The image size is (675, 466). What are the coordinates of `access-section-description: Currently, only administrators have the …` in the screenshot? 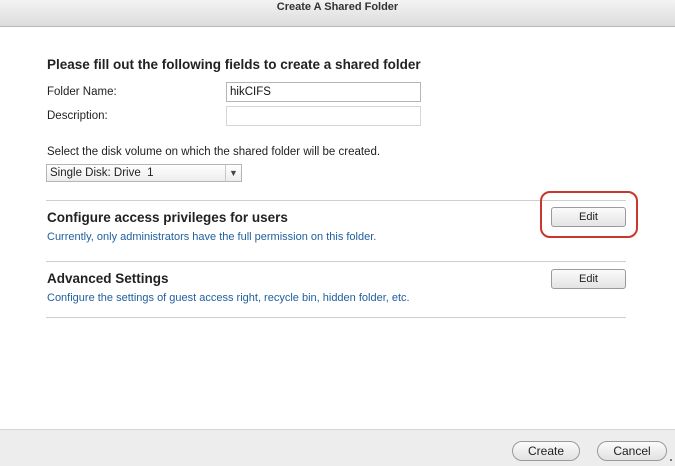 It's located at (212, 237).